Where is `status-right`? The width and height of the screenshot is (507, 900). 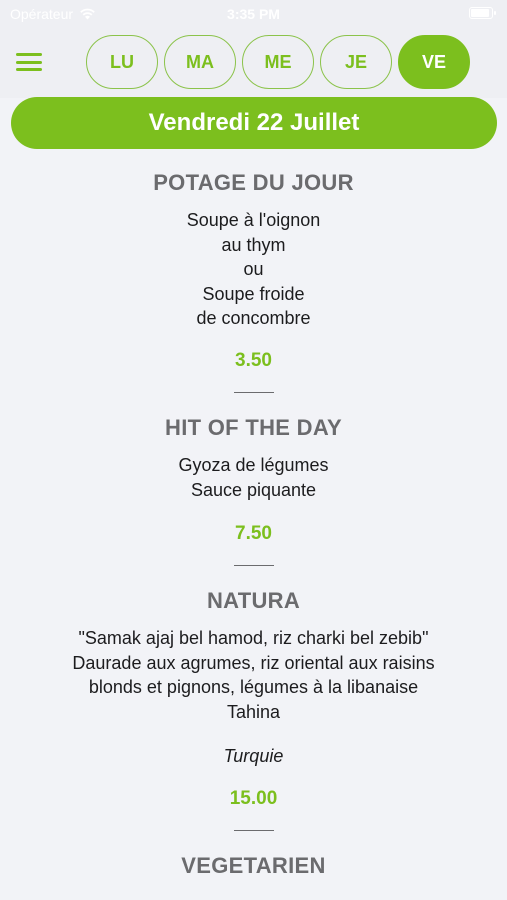 status-right is located at coordinates (482, 13).